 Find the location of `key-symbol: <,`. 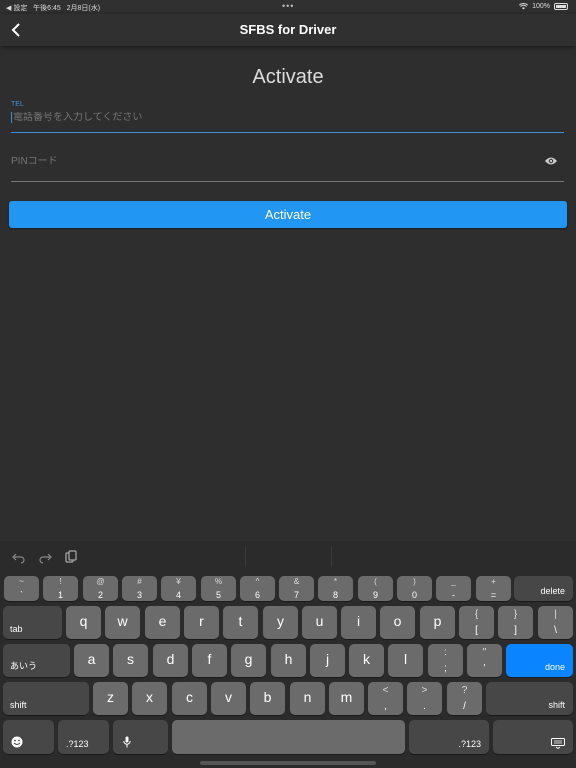

key-symbol: <, is located at coordinates (385, 698).